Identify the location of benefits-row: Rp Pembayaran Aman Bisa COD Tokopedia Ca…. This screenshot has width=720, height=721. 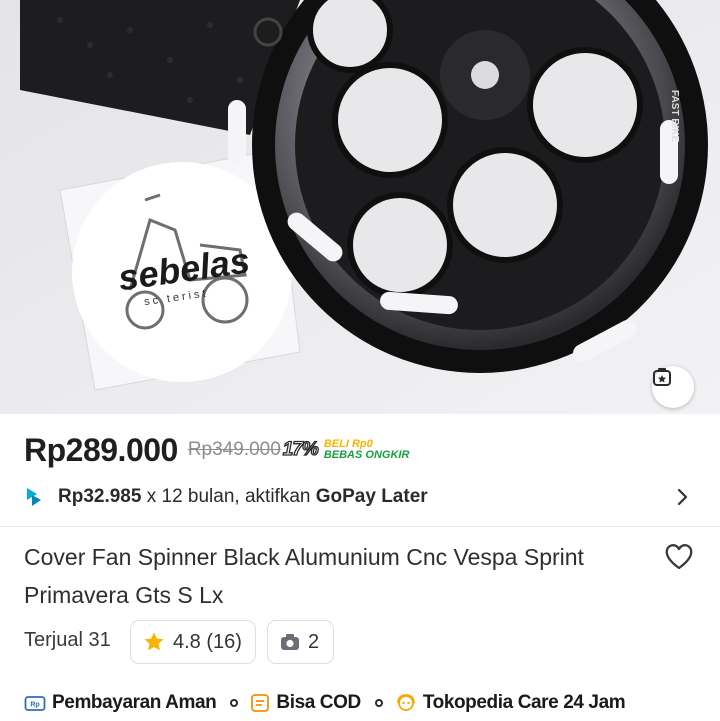
(325, 703).